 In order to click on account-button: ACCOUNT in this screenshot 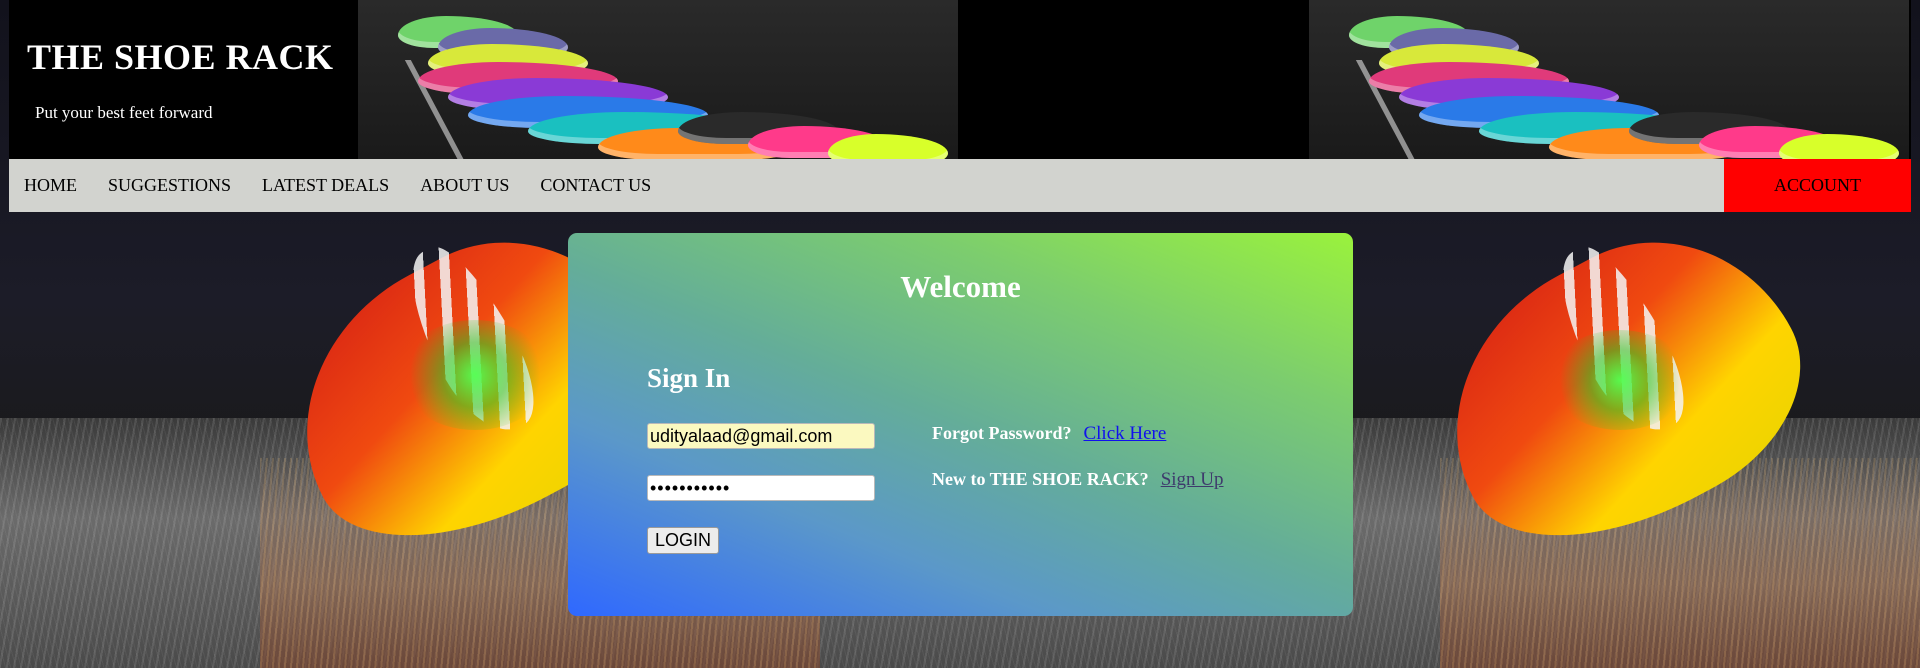, I will do `click(1817, 185)`.